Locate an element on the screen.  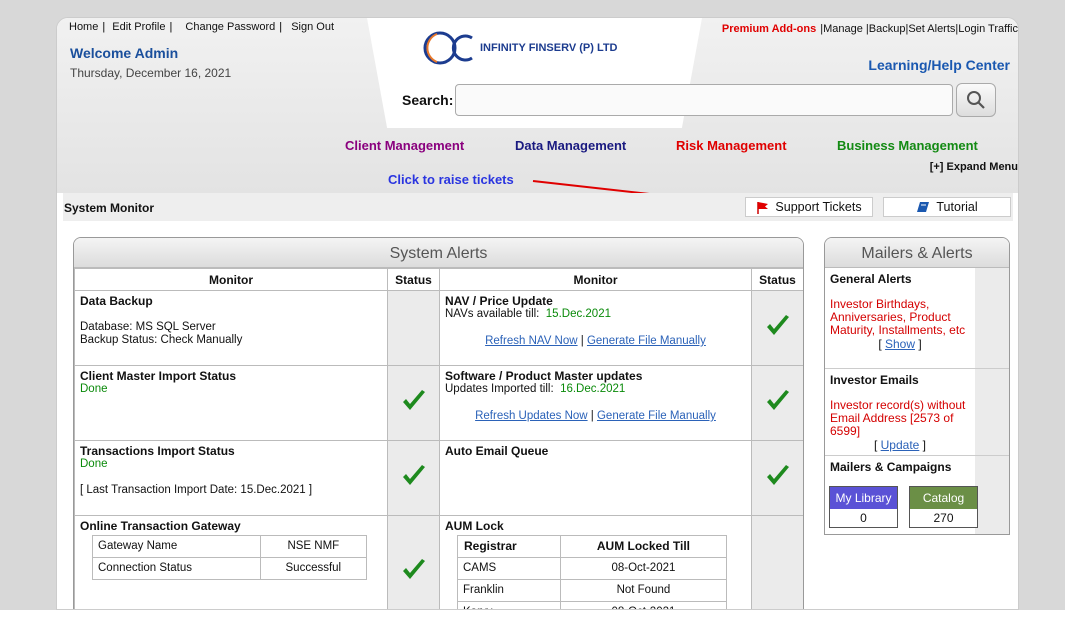
connection-status-value: Successful is located at coordinates (313, 568).